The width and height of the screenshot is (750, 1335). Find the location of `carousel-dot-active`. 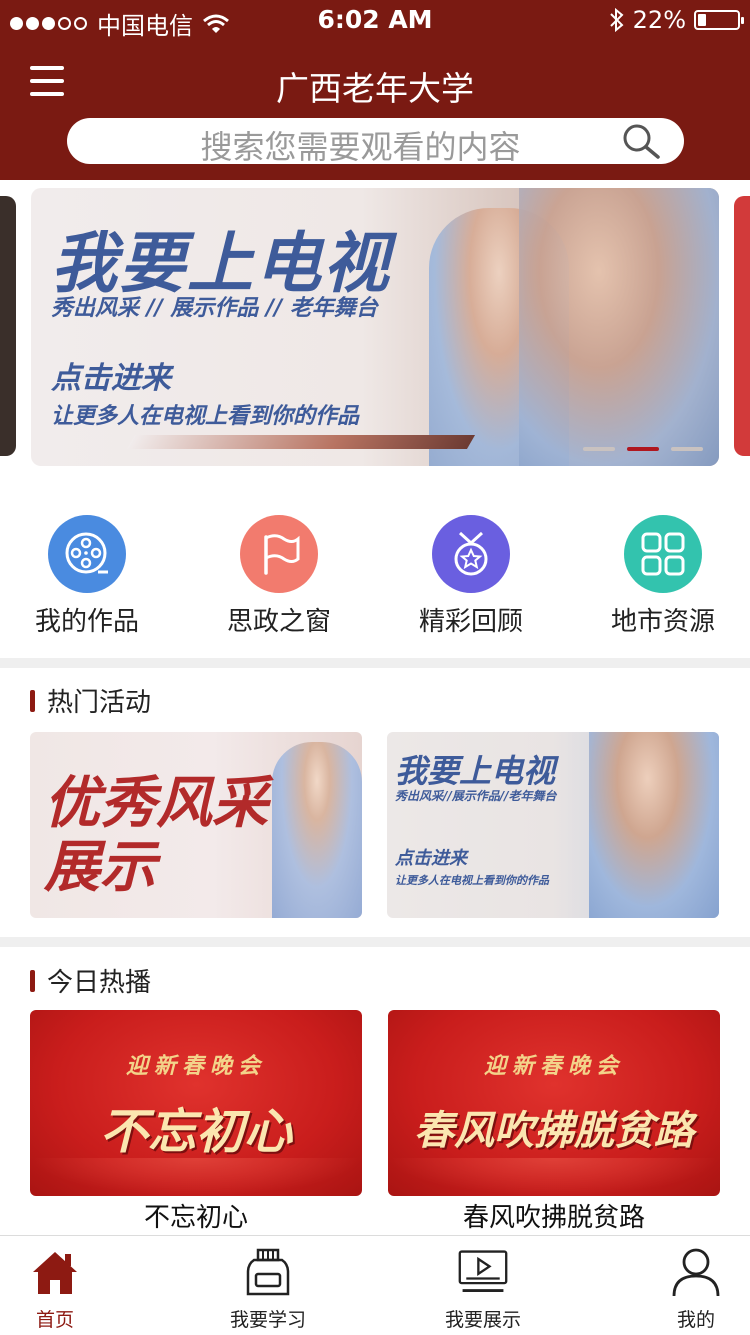

carousel-dot-active is located at coordinates (643, 449).